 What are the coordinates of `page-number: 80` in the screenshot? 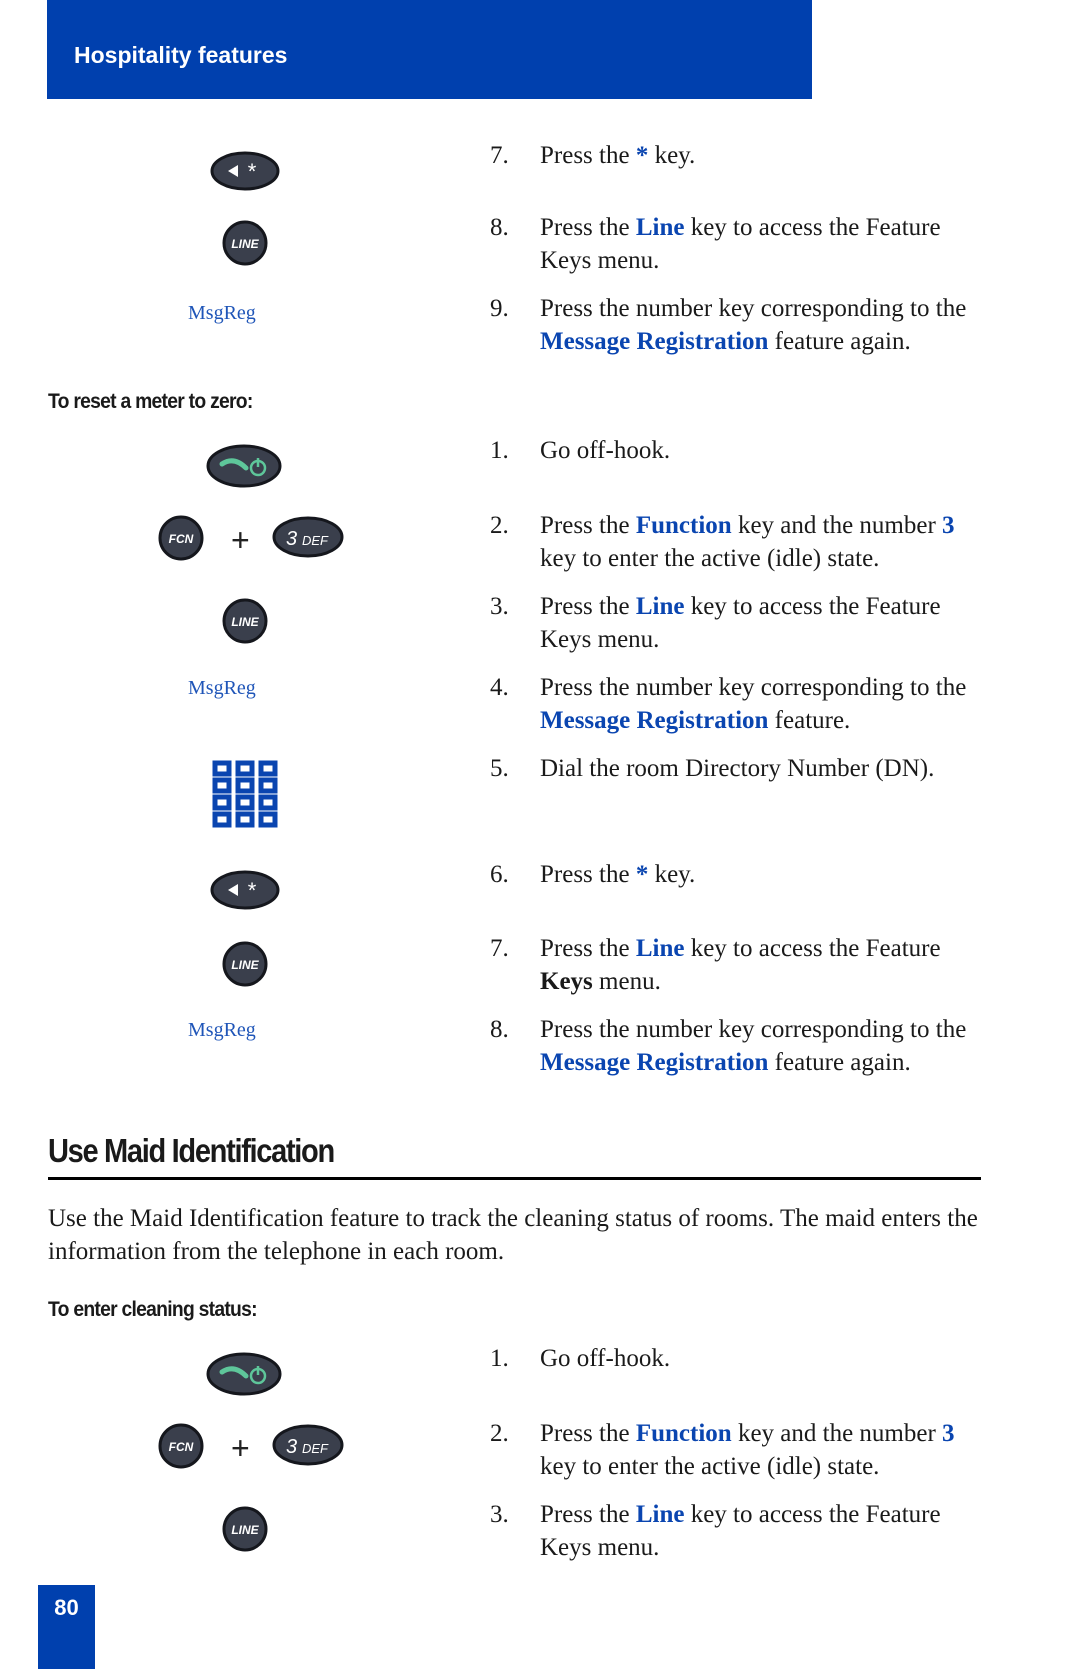 It's located at (66, 1607).